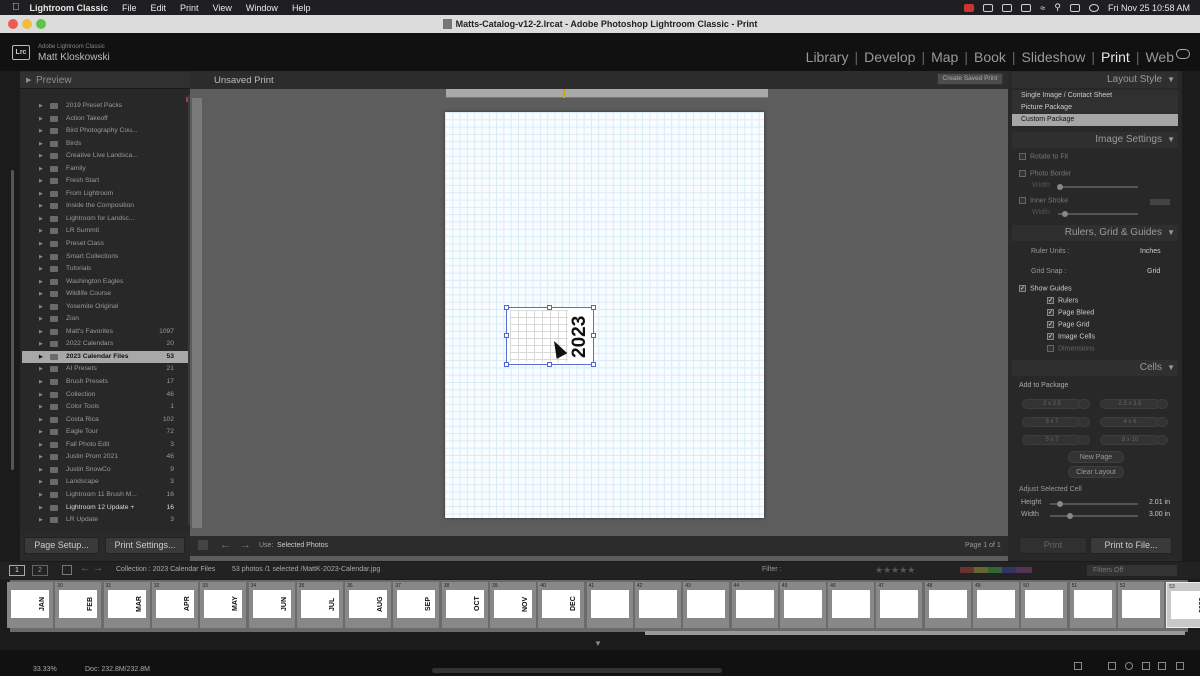  What do you see at coordinates (105, 482) in the screenshot?
I see `collection-item: ▶ Landscape 3` at bounding box center [105, 482].